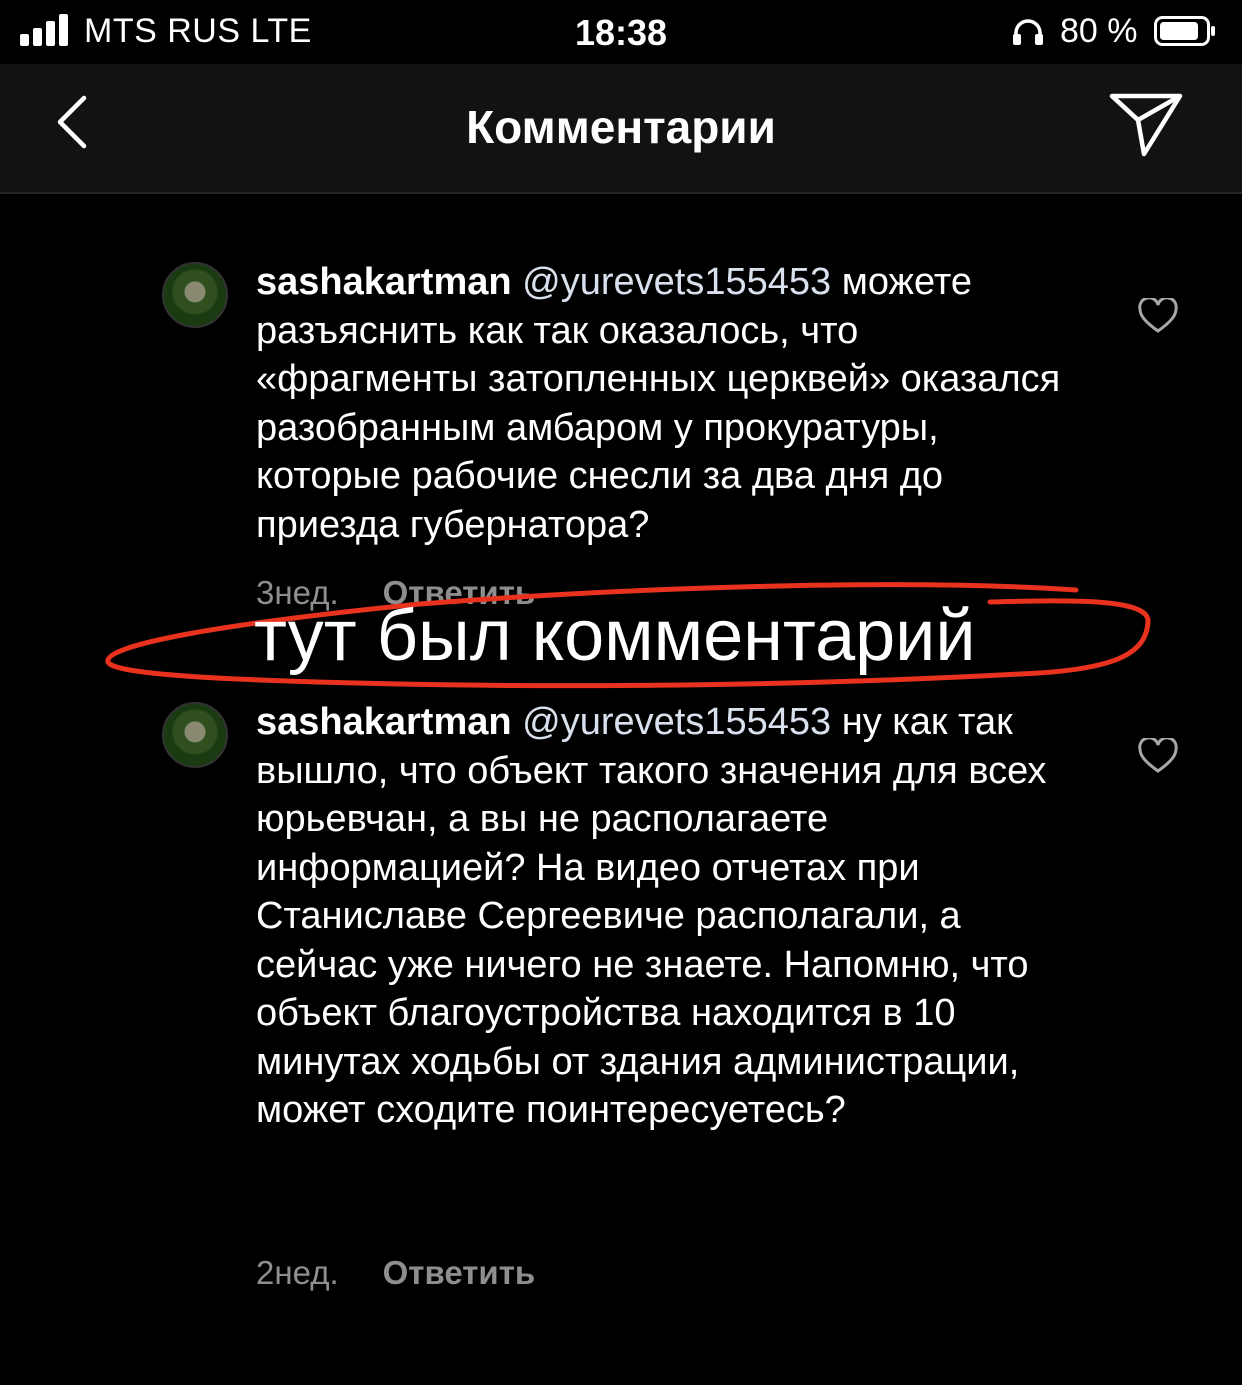 The width and height of the screenshot is (1242, 1385). What do you see at coordinates (297, 1272) in the screenshot?
I see `comment-time: 2нед.` at bounding box center [297, 1272].